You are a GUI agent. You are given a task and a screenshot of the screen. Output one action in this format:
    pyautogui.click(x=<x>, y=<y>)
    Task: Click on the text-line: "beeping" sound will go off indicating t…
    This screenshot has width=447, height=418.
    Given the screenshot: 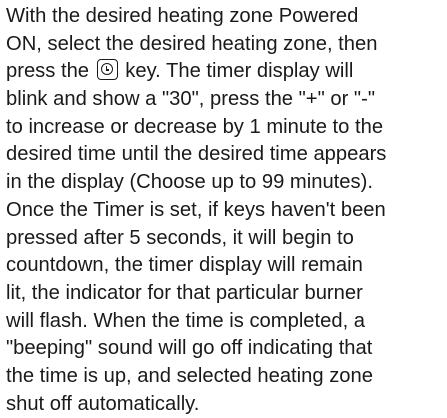 What is the action you would take?
    pyautogui.click(x=189, y=348)
    